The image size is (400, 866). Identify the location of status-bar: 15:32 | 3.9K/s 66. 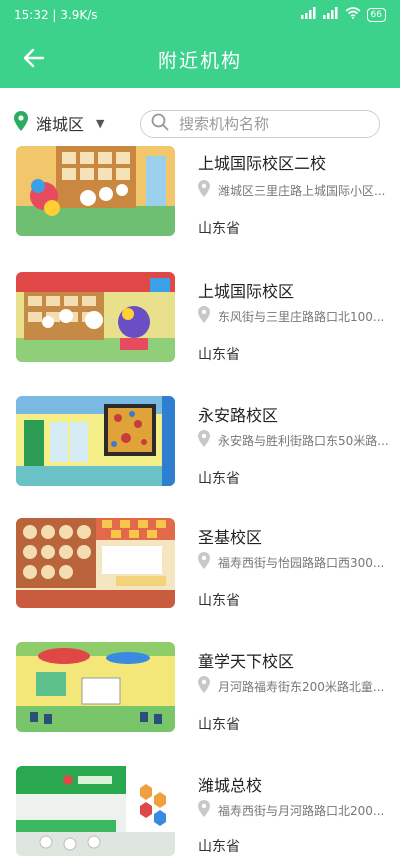
(200, 15).